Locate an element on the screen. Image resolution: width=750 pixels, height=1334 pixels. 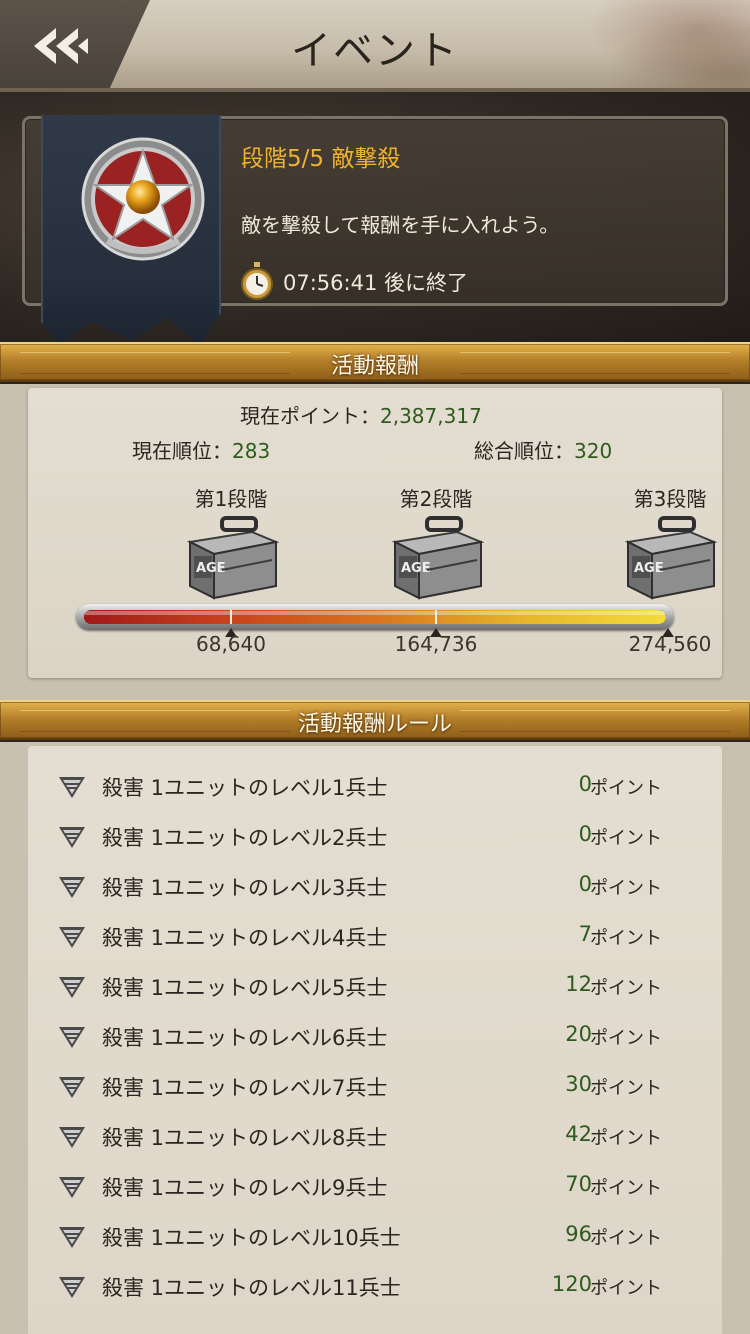
rule-points: 20 is located at coordinates (578, 1034).